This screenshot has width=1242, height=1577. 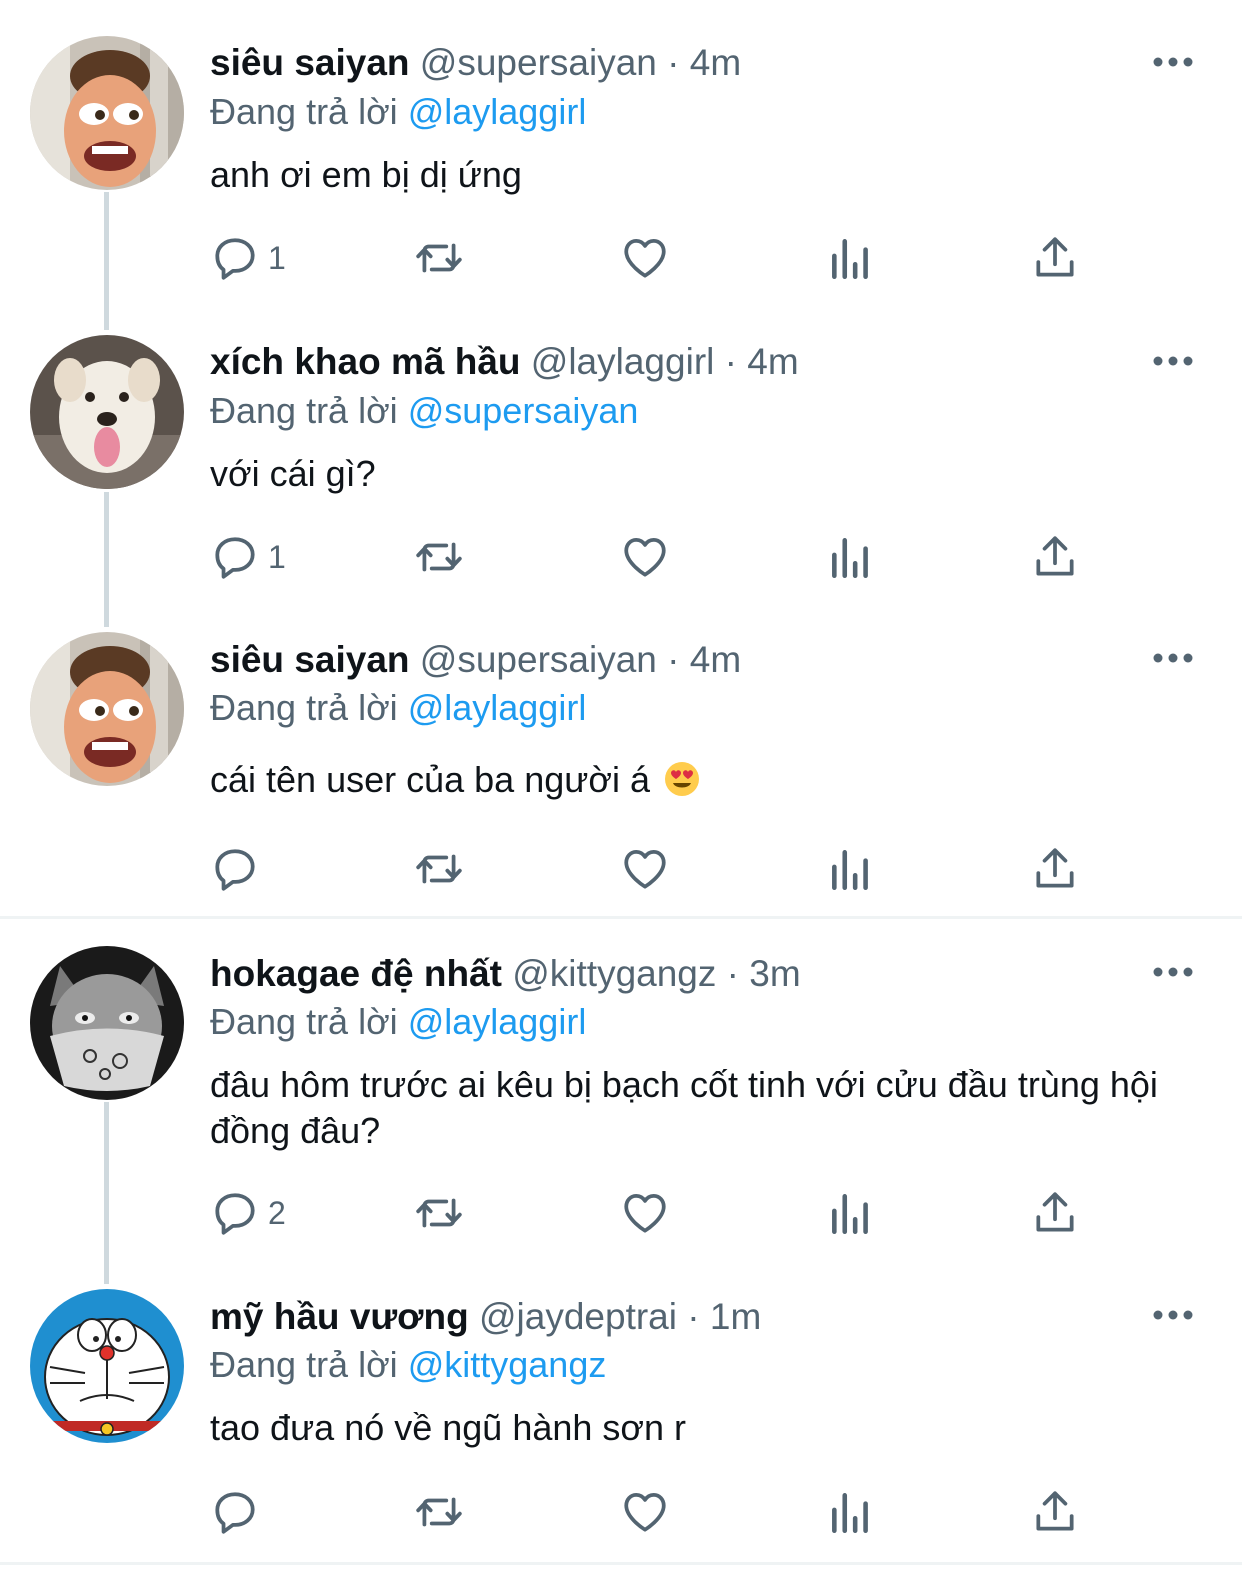 I want to click on tweet-actions: 2, so click(x=621, y=1213).